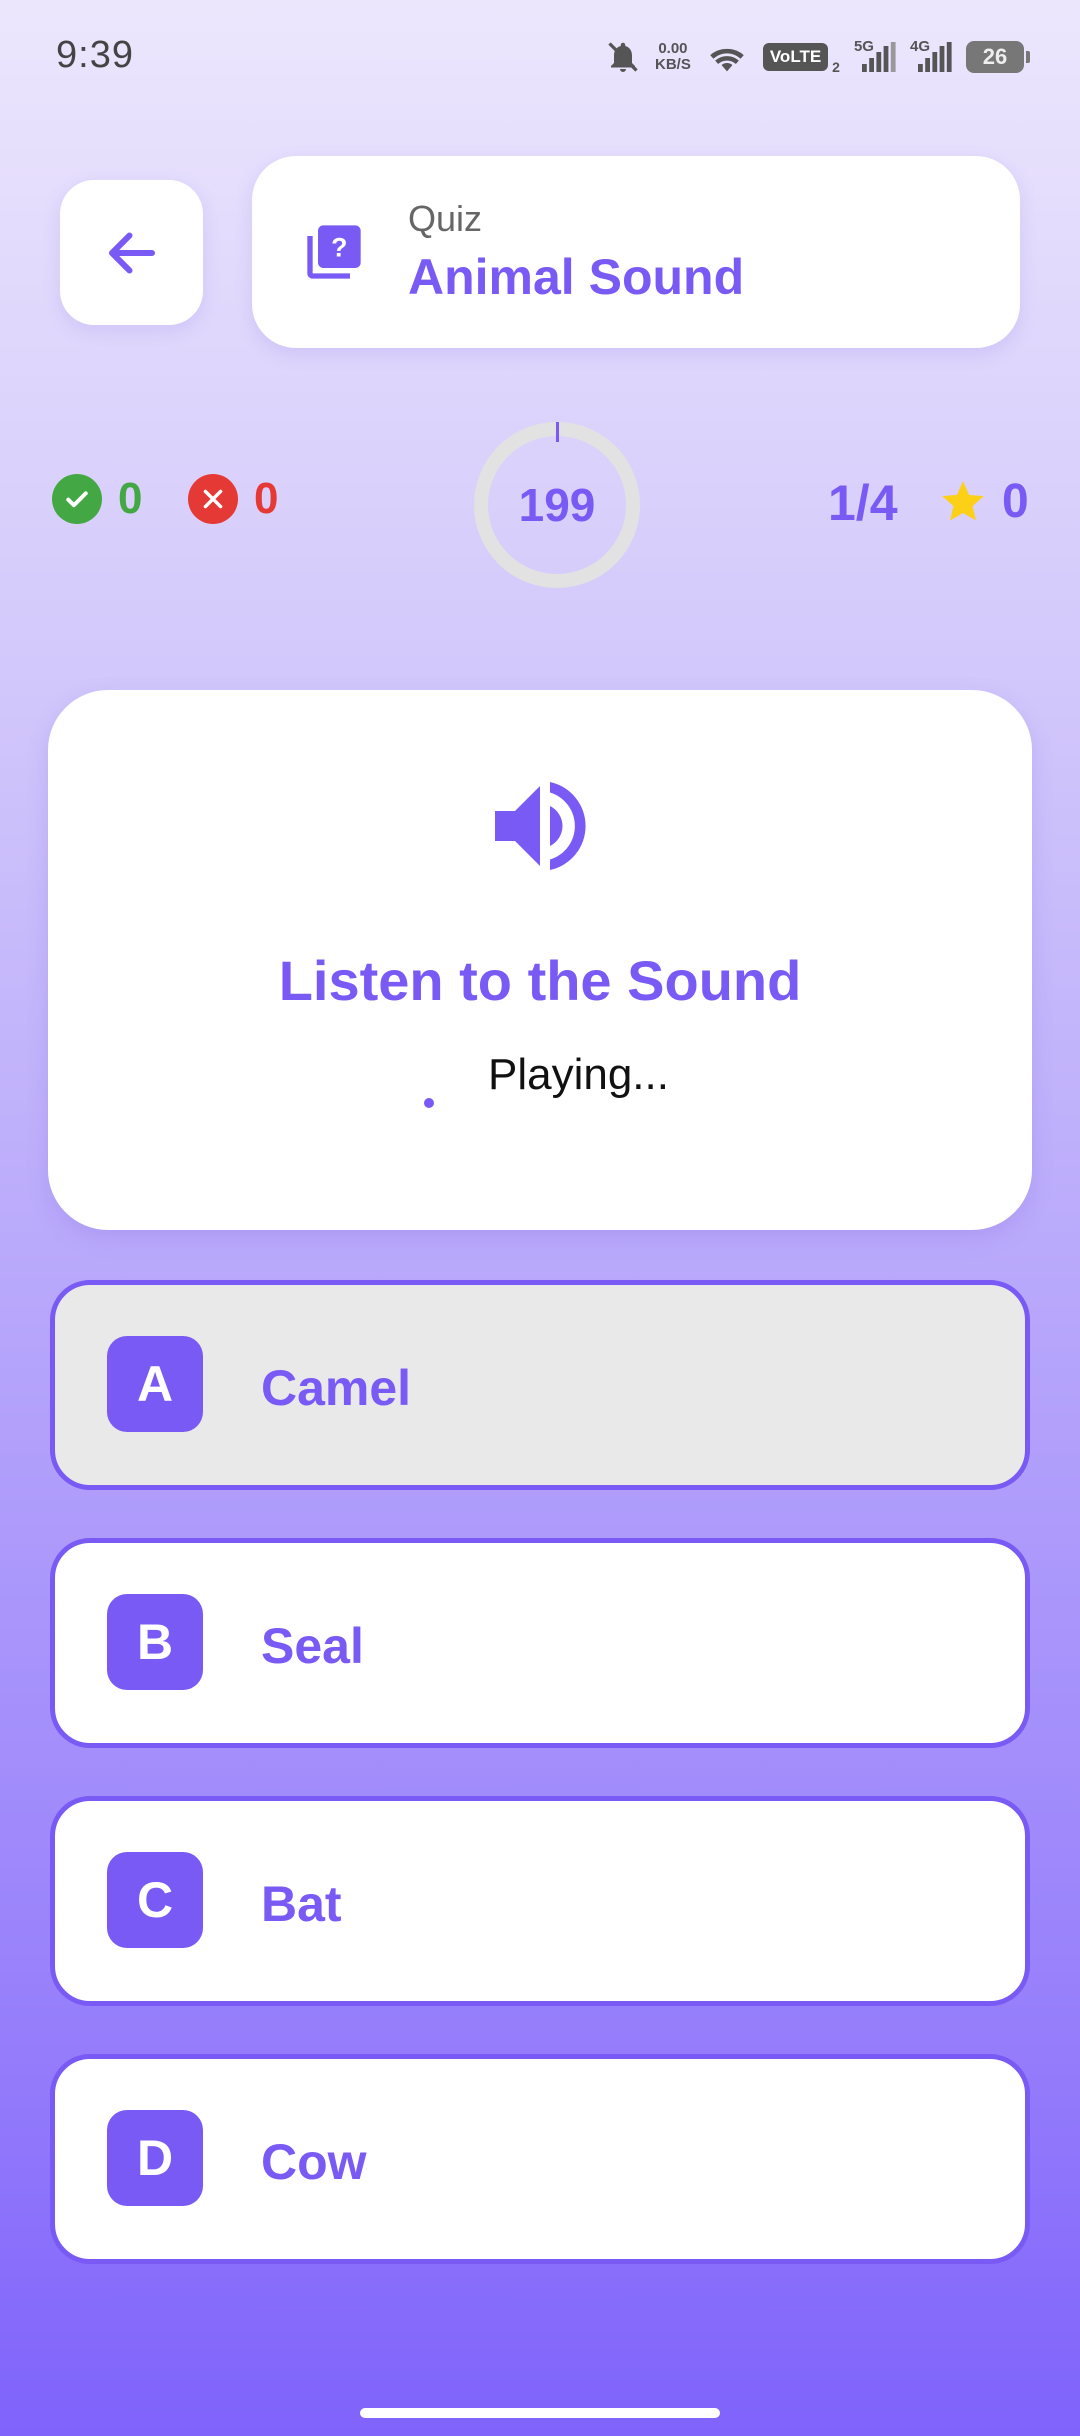 The width and height of the screenshot is (1080, 2436). I want to click on status-icons: 0.00 KB/S VoLTE 2 5G 4G 26, so click(817, 57).